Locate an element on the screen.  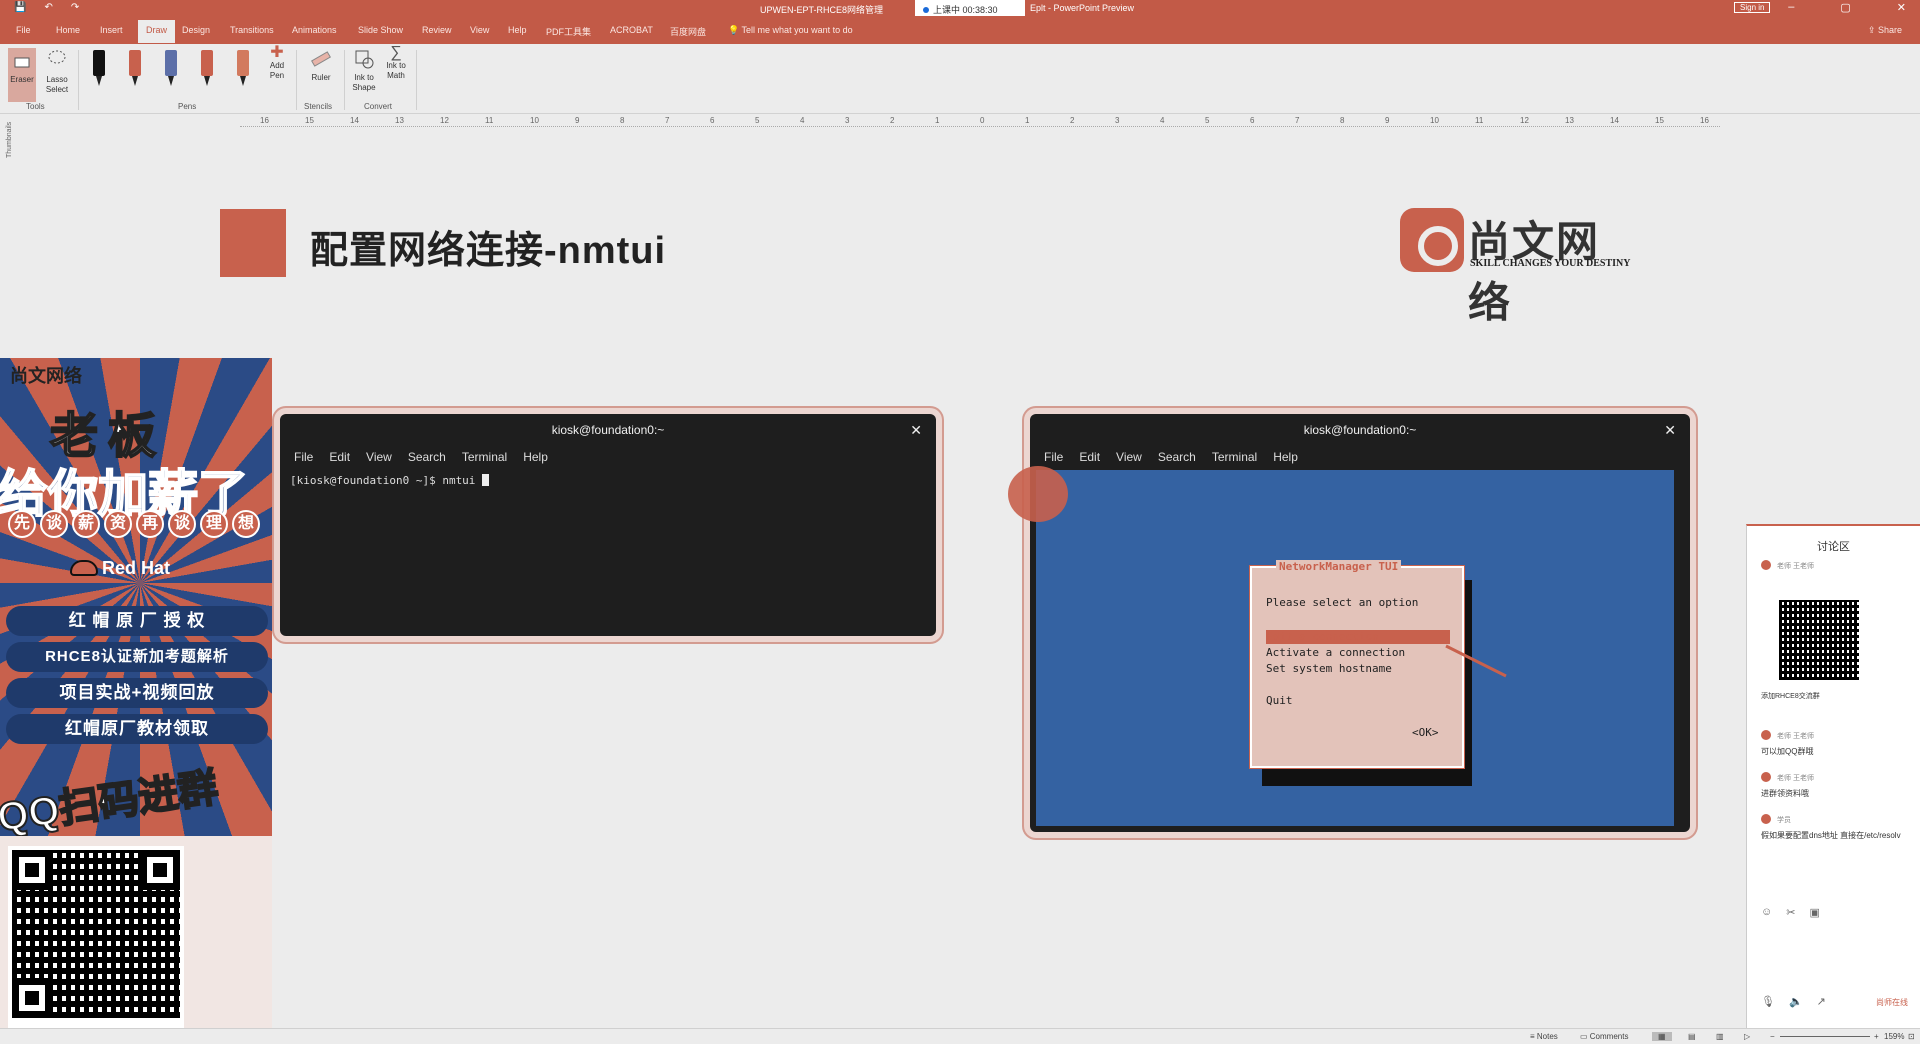
eraser-tool: Eraser is located at coordinates (22, 75).